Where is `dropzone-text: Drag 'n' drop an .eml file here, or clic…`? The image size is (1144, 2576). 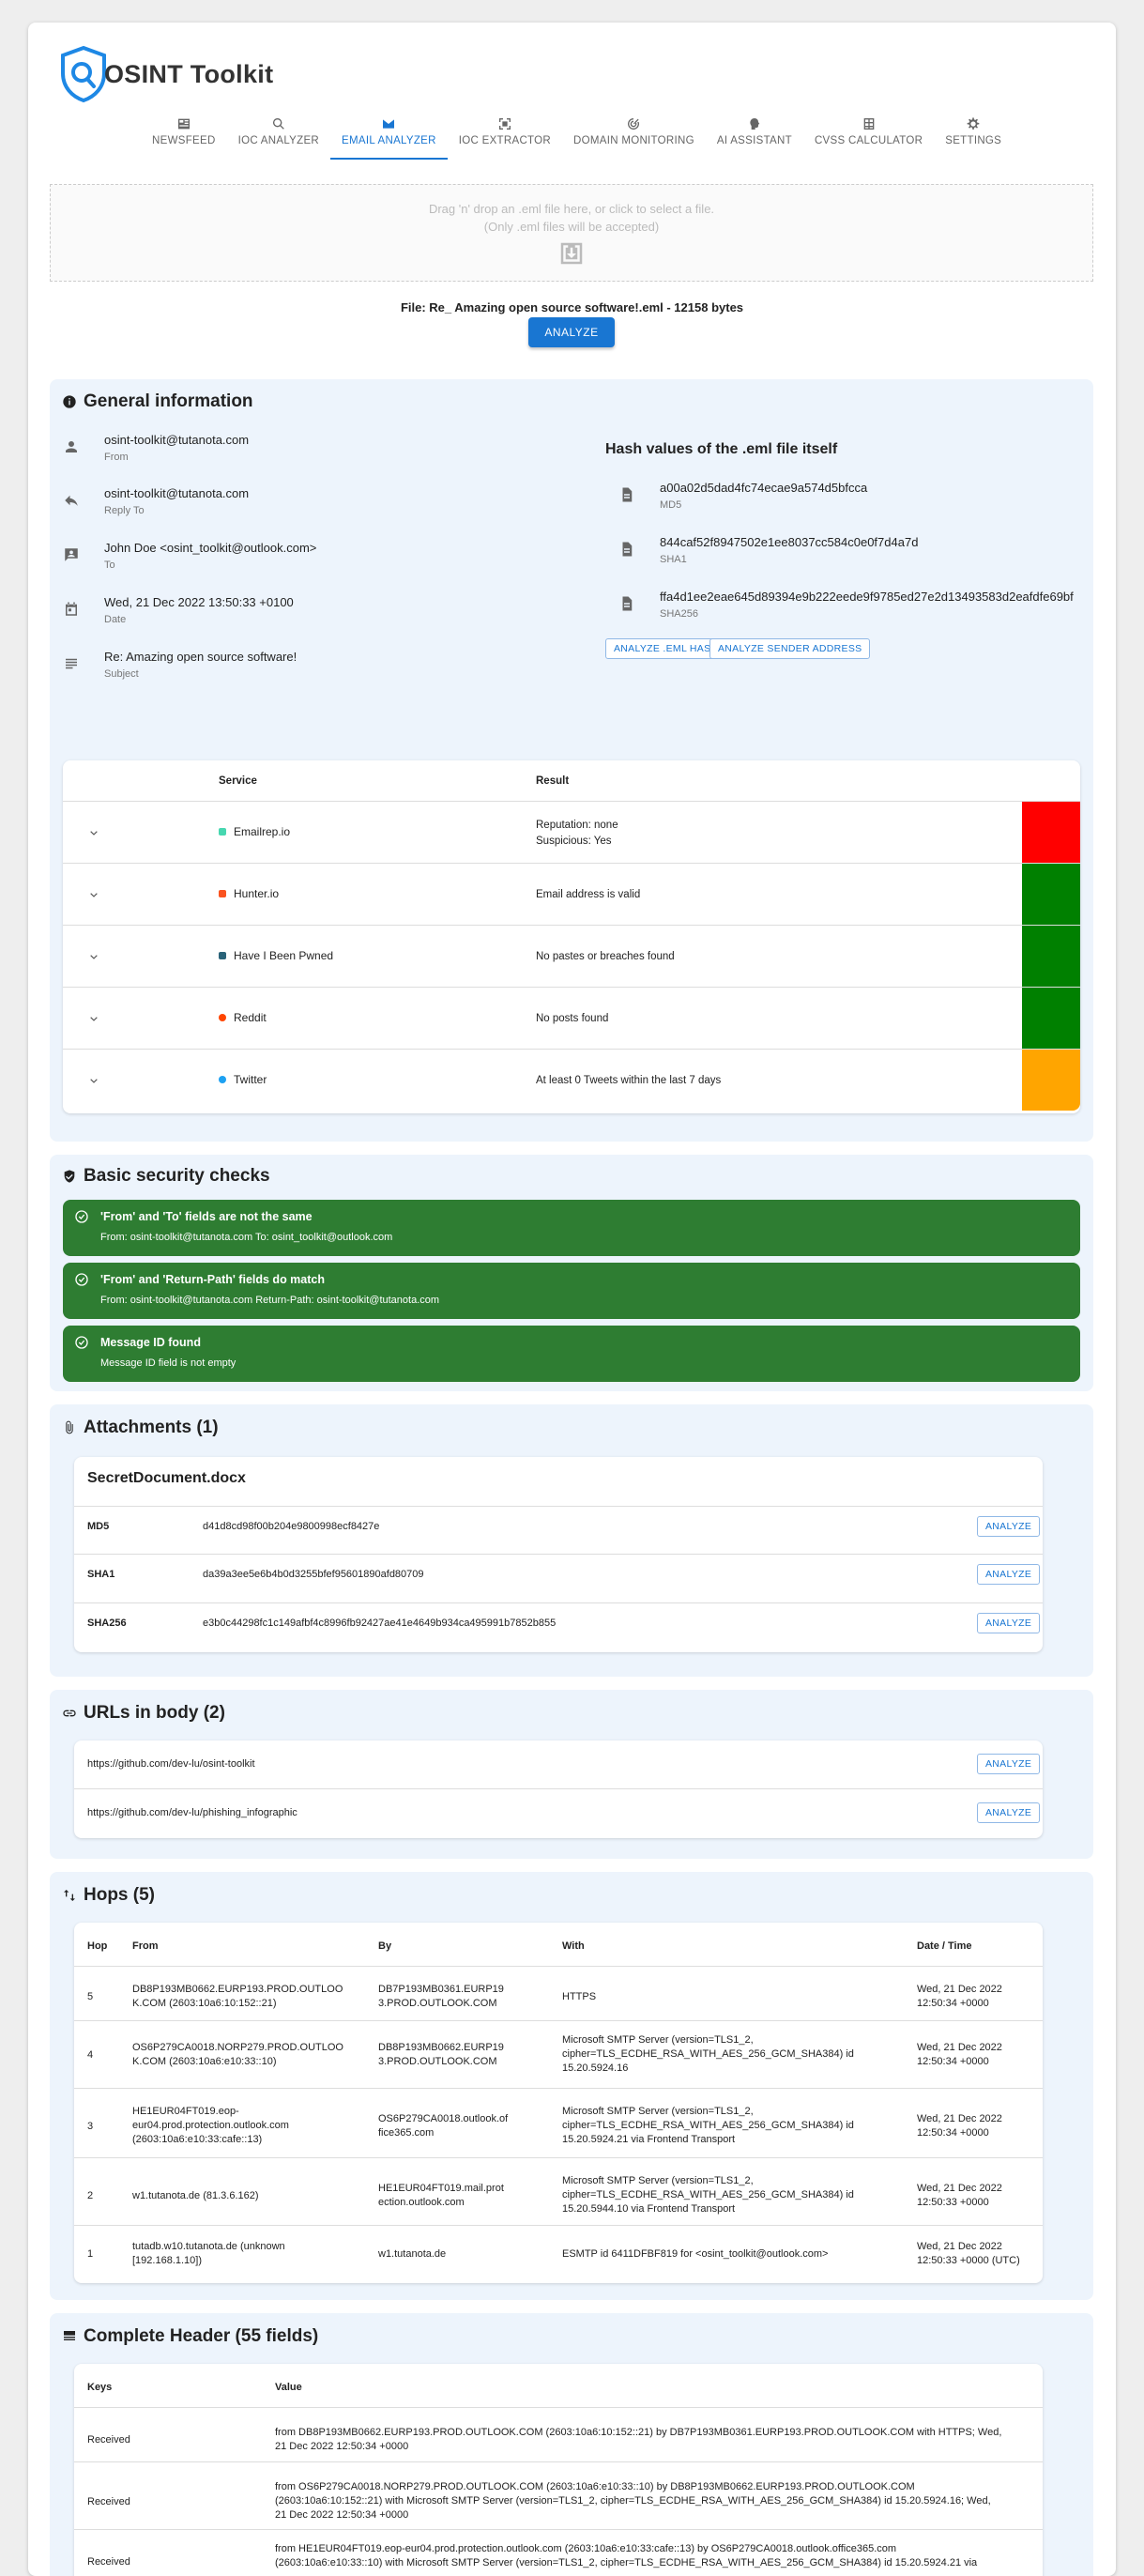 dropzone-text: Drag 'n' drop an .eml file here, or clic… is located at coordinates (571, 209).